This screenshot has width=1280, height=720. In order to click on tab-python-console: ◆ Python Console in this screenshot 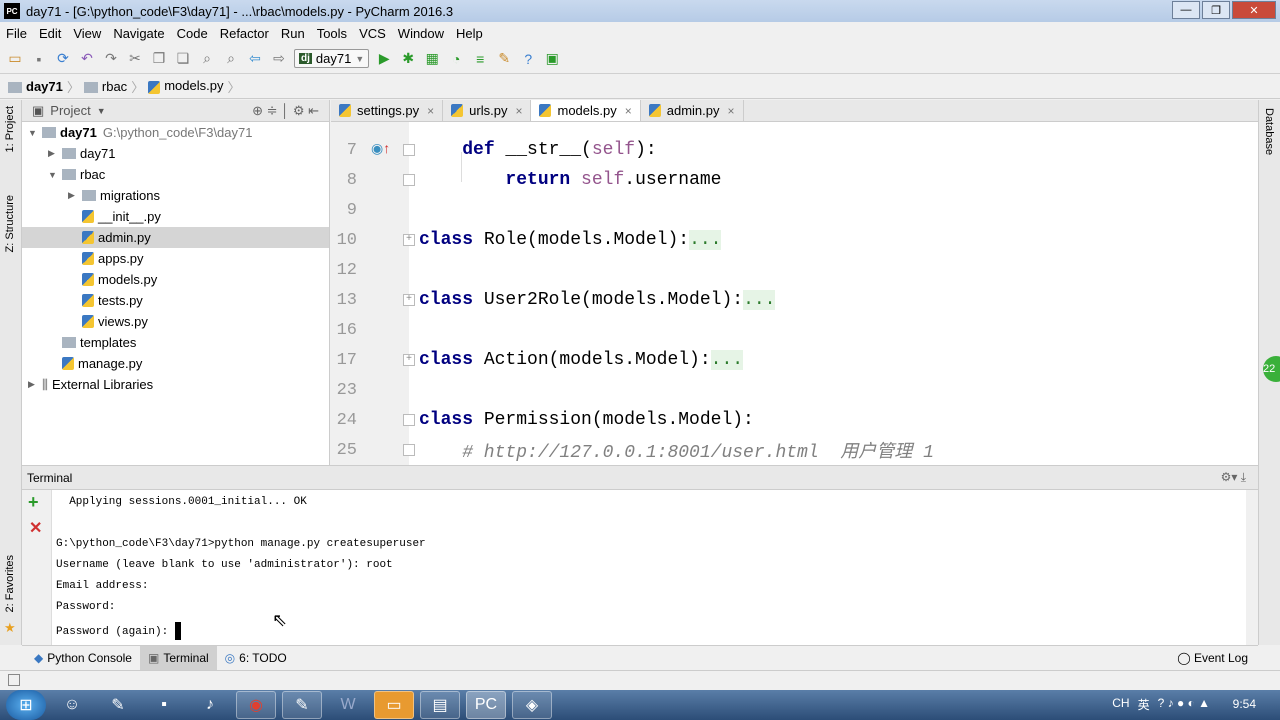, I will do `click(83, 658)`.